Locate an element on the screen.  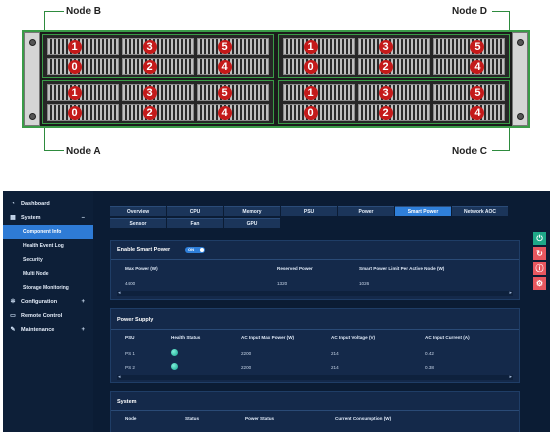
refresh-icon: ↻ is located at coordinates (539, 253).